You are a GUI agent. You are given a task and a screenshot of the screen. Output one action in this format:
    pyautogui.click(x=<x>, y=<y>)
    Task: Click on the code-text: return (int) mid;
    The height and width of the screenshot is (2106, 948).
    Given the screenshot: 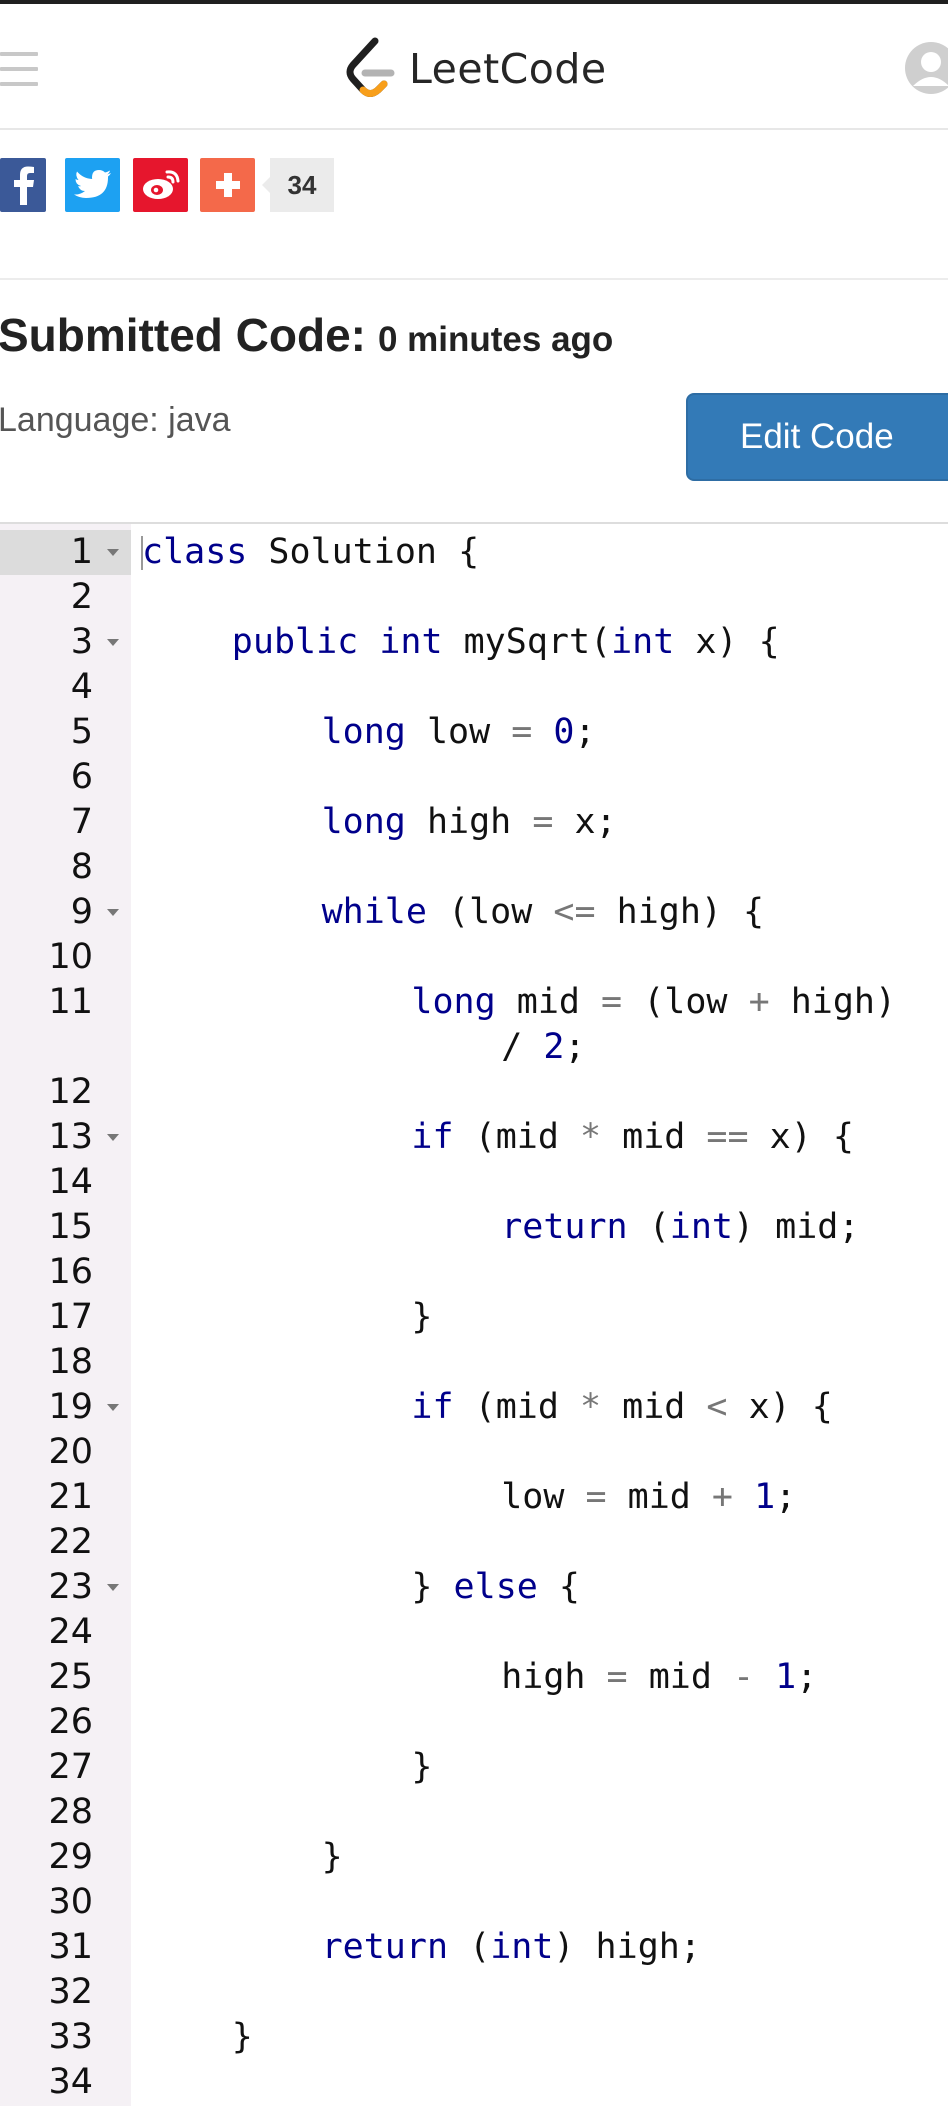 What is the action you would take?
    pyautogui.click(x=680, y=1227)
    